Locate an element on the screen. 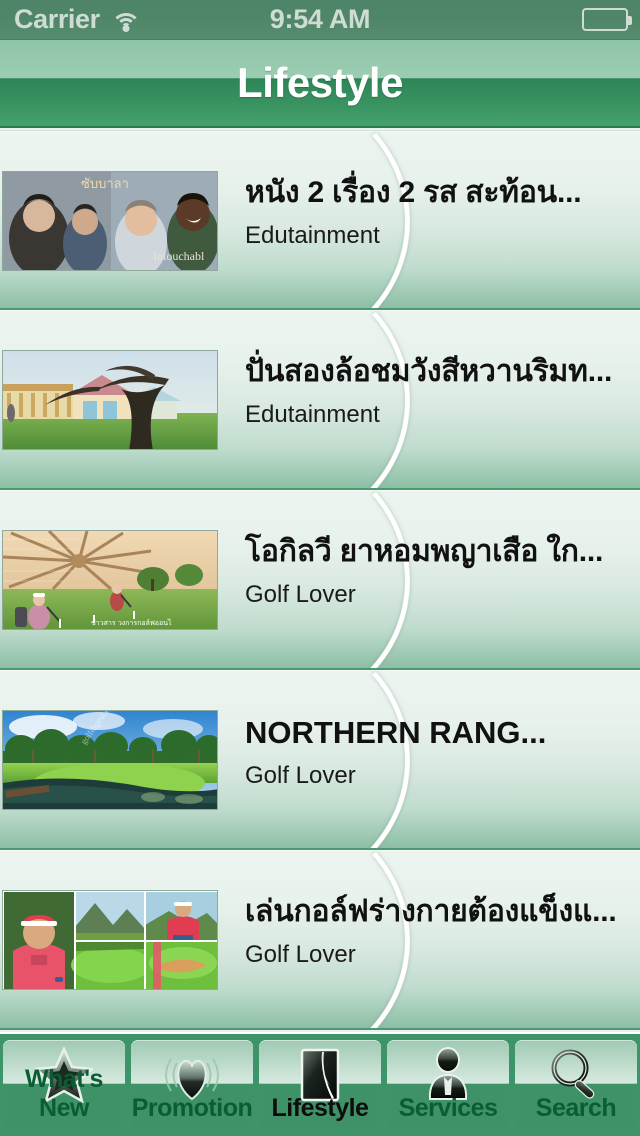 Image resolution: width=640 pixels, height=1136 pixels. list-item-text: ปั่นสองล้อชมวังสีหวานริมท... Edutainment is located at coordinates (440, 392).